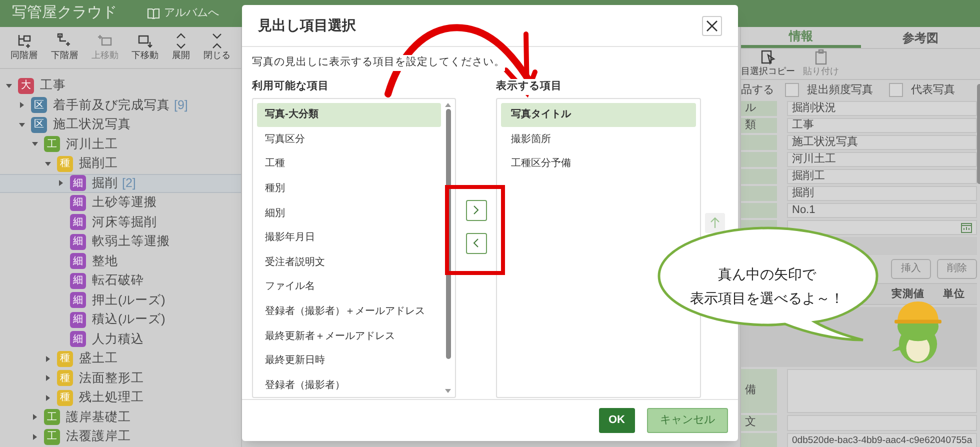 This screenshot has width=980, height=447. I want to click on list-item: 登録者（撮影者）, so click(349, 385).